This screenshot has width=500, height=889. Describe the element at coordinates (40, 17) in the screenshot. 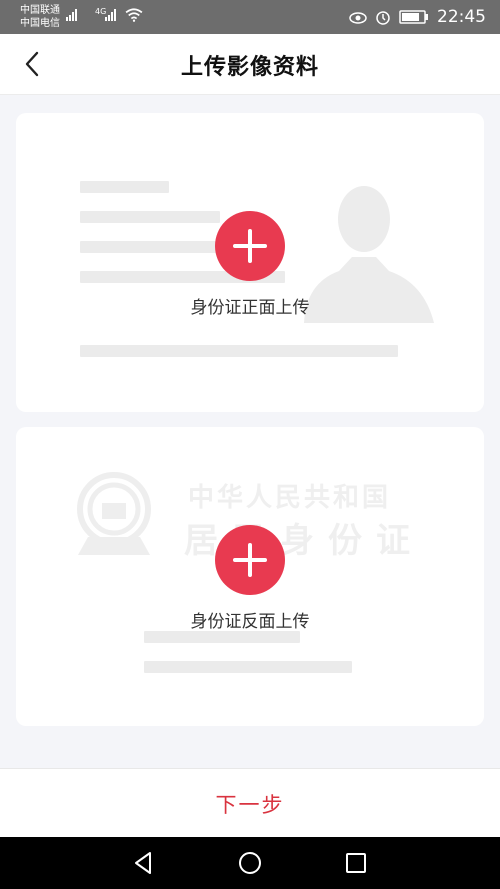

I see `carrier-info: 中国联通 中国电信` at that location.